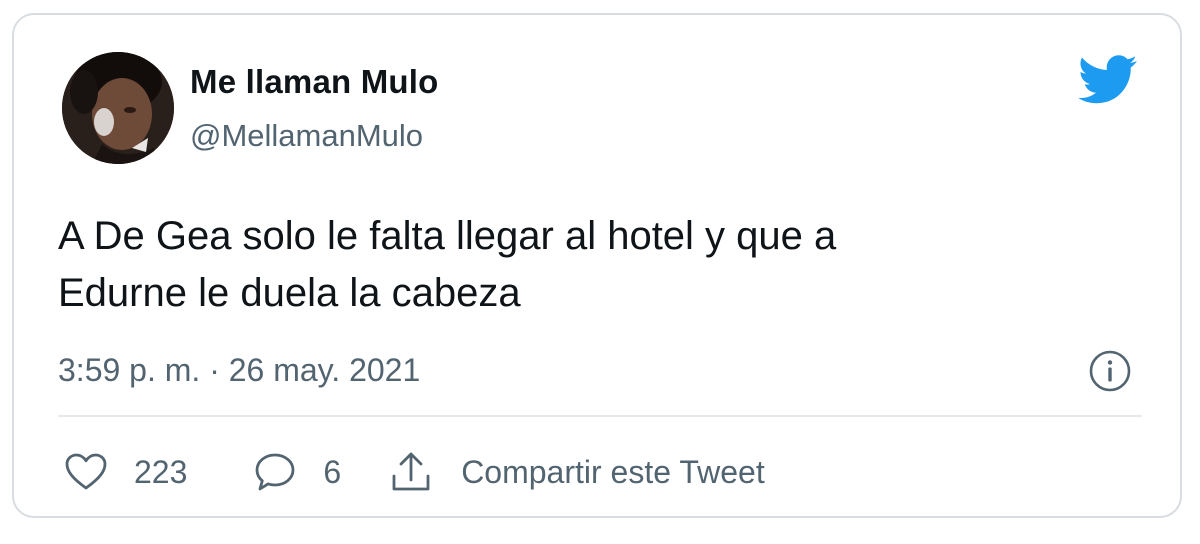 This screenshot has width=1200, height=544. I want to click on share-label: Compartir este Tweet, so click(613, 471).